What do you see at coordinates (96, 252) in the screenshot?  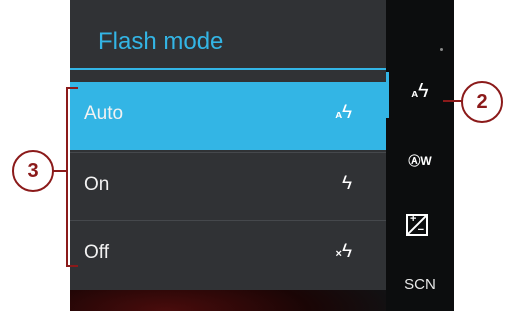 I see `option-off-label: Off` at bounding box center [96, 252].